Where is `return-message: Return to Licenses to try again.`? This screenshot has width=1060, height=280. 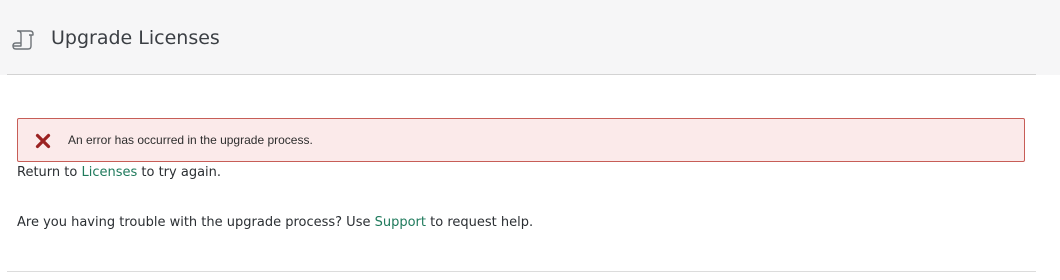
return-message: Return to Licenses to try again. is located at coordinates (119, 173).